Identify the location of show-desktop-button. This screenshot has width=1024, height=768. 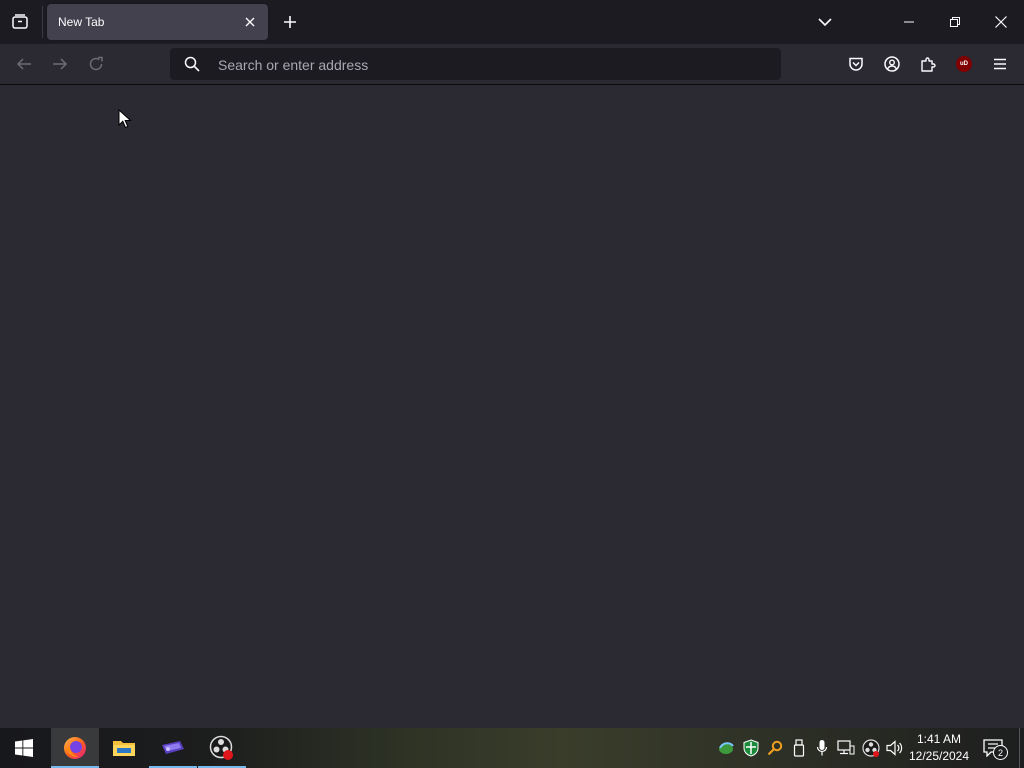
(1021, 748).